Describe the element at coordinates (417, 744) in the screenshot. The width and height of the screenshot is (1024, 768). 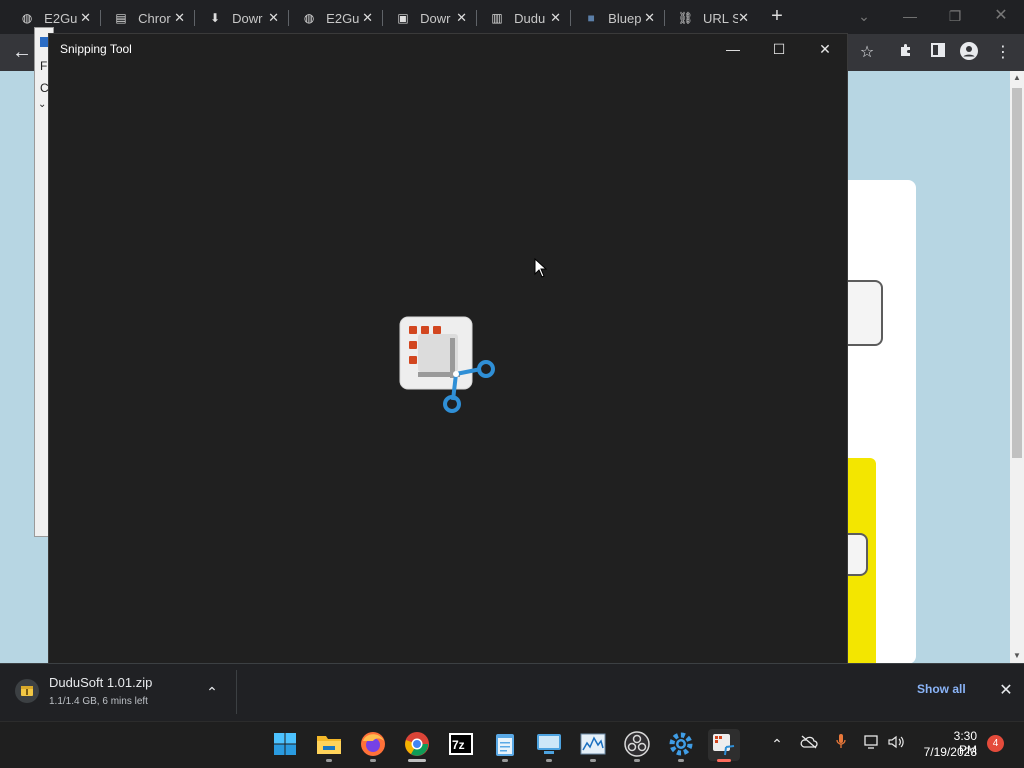
I see `chrome-icon` at that location.